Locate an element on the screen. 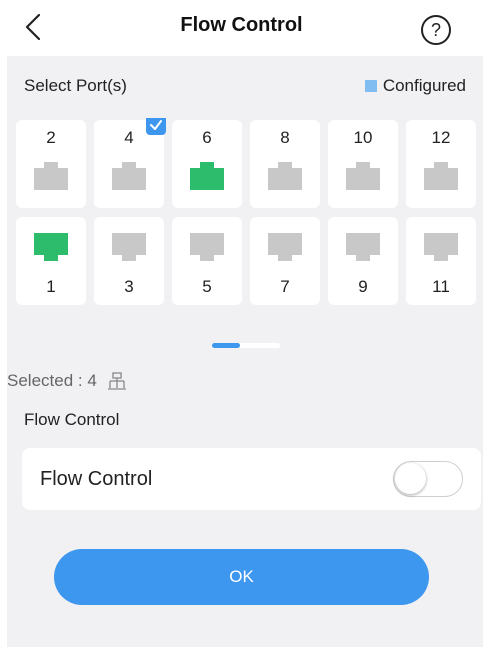 This screenshot has height=647, width=483. selected-count: Selected : 4 is located at coordinates (67, 381).